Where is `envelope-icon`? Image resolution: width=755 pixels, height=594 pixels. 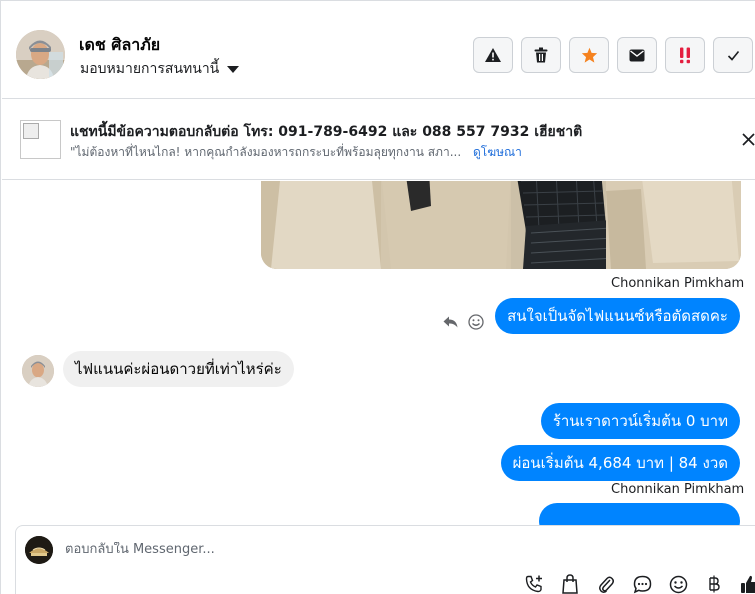 envelope-icon is located at coordinates (637, 55).